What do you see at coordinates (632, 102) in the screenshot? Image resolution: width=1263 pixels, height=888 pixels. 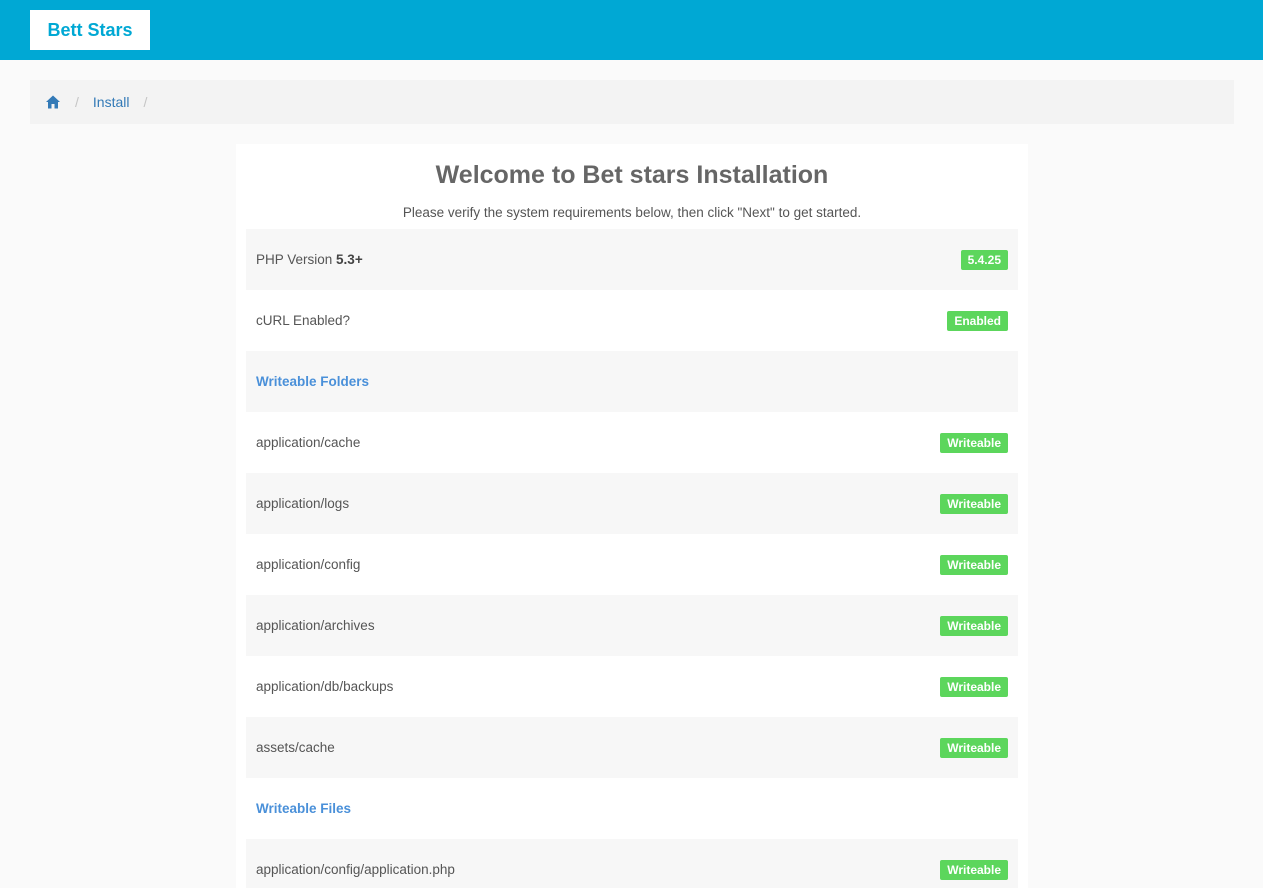 I see `breadcrumb: / Install /` at bounding box center [632, 102].